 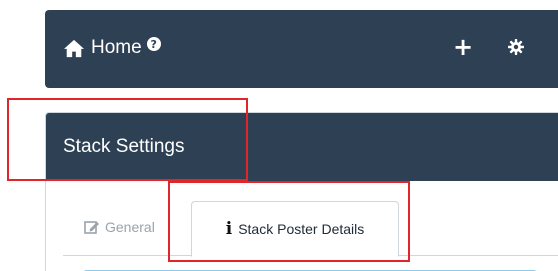 I want to click on tab-stack-poster-details: i Stack Poster Details, so click(x=295, y=229).